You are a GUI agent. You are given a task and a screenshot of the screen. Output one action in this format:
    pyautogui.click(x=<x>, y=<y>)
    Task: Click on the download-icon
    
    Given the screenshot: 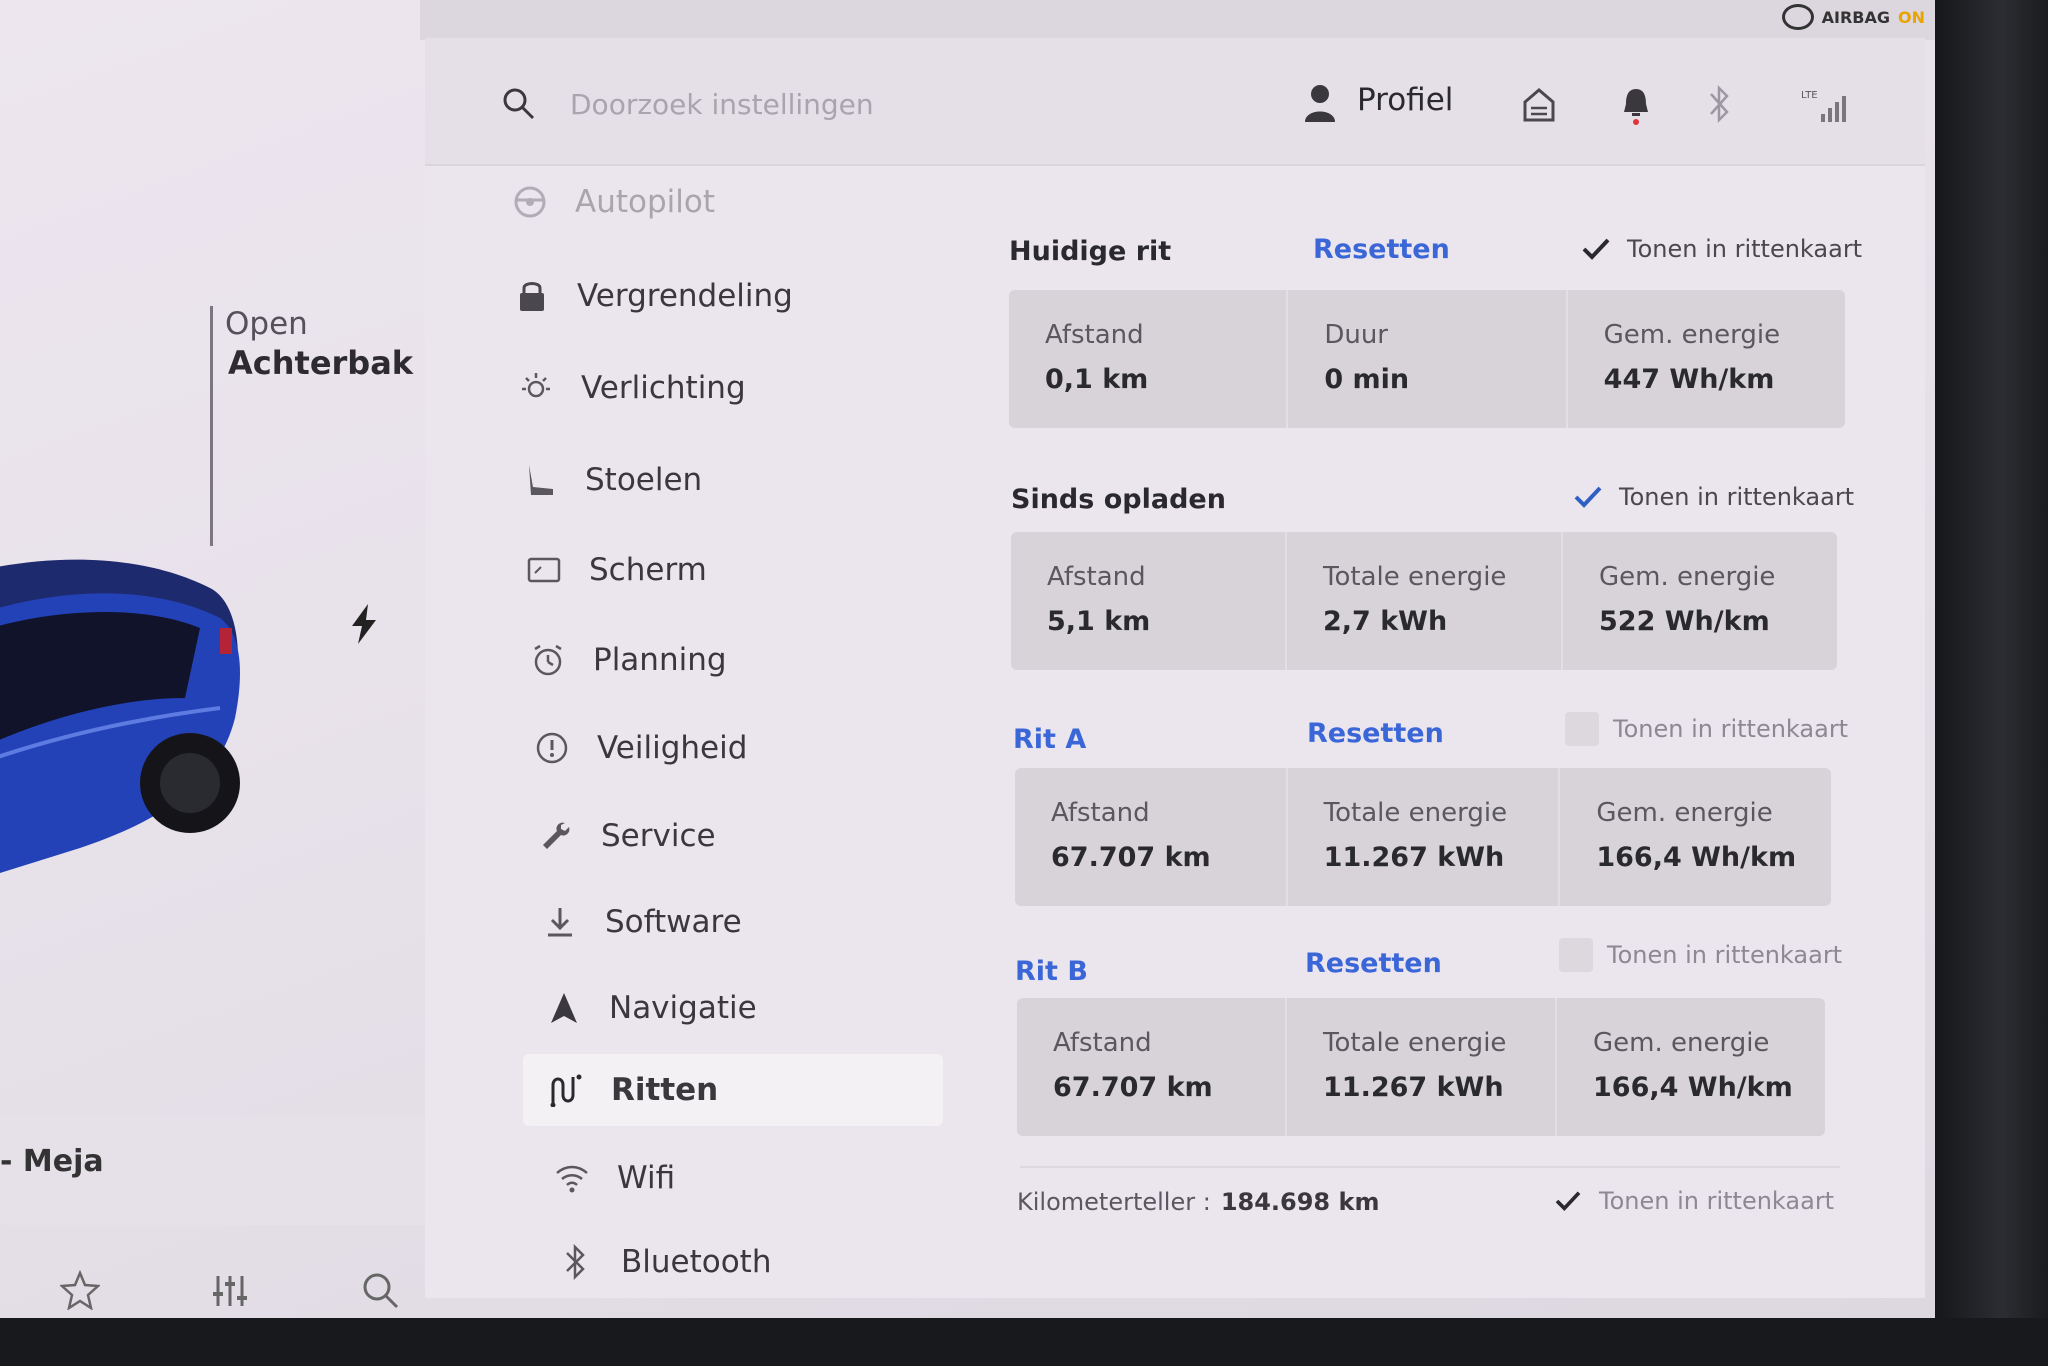 What is the action you would take?
    pyautogui.click(x=560, y=922)
    